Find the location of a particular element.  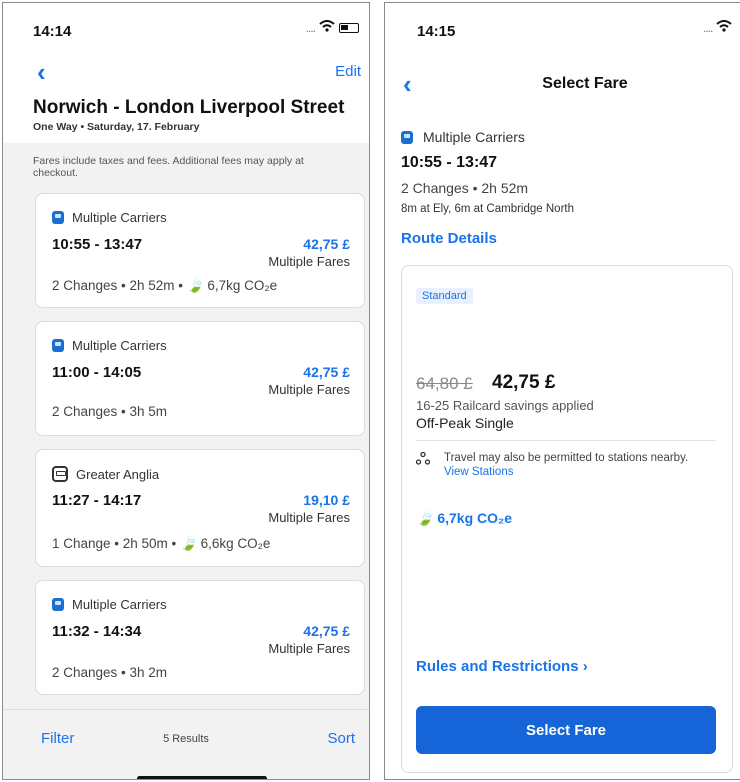

journey-summary: 2 Changes • 3h 2m is located at coordinates (109, 672).